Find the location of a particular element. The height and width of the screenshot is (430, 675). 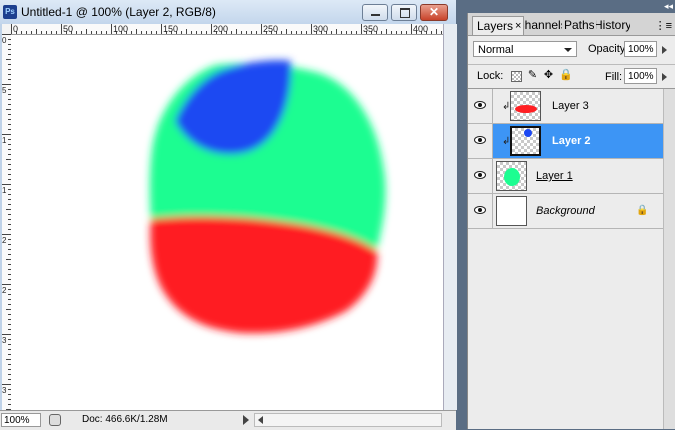

layer-name: Background is located at coordinates (565, 211).